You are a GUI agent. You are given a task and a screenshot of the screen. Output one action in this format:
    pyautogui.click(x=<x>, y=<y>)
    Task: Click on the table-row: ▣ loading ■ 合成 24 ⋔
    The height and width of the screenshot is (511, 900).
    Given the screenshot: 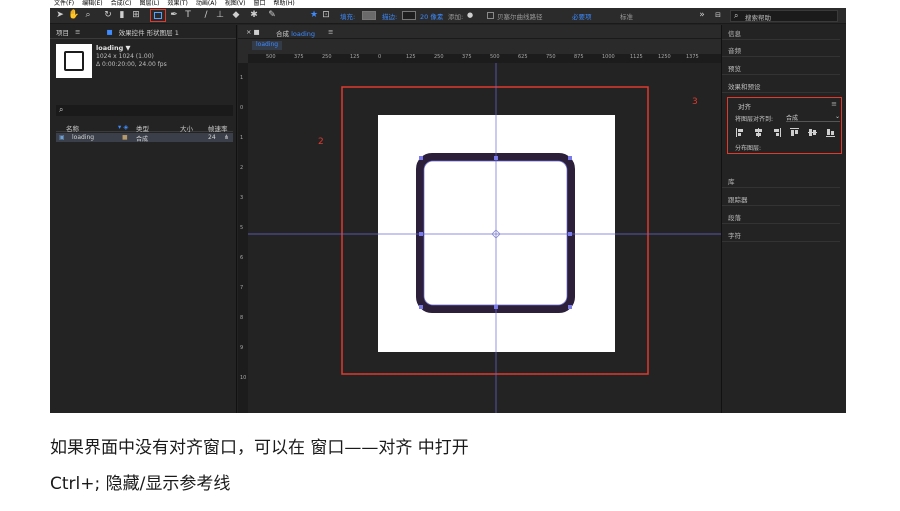 What is the action you would take?
    pyautogui.click(x=144, y=138)
    